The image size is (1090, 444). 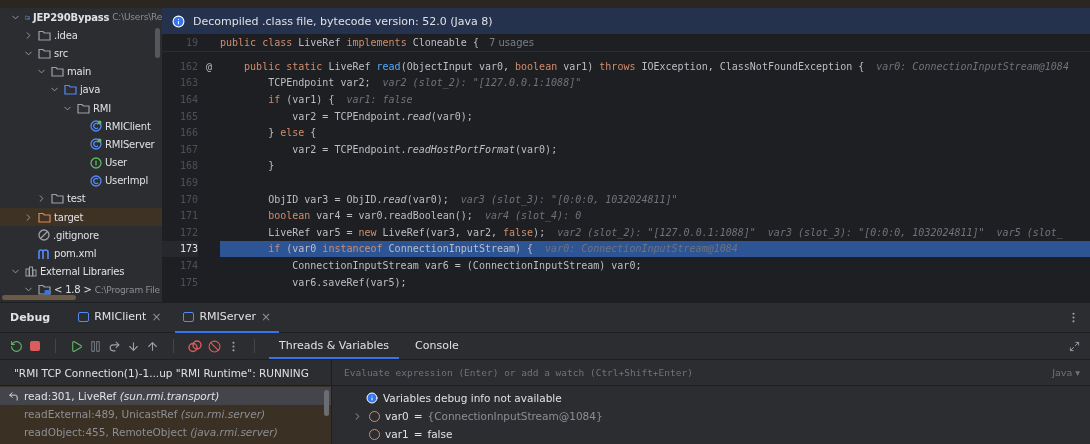 What do you see at coordinates (368, 232) in the screenshot?
I see `code-token: new` at bounding box center [368, 232].